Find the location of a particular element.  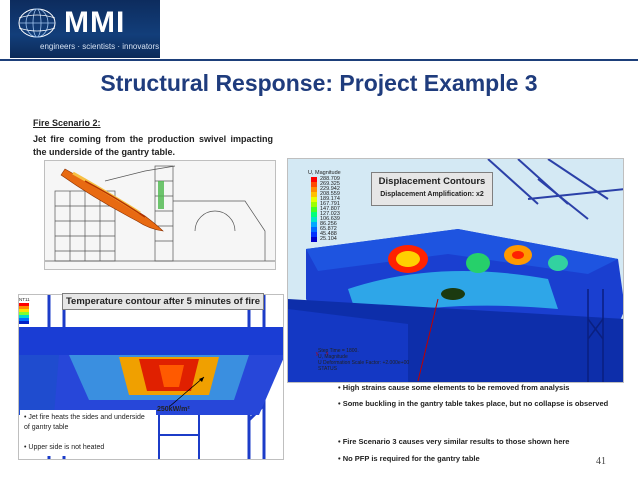

temp-swatch is located at coordinates (24, 322).